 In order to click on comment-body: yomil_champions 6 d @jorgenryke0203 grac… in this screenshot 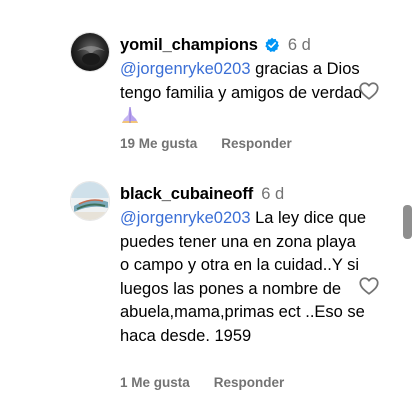, I will do `click(245, 80)`.